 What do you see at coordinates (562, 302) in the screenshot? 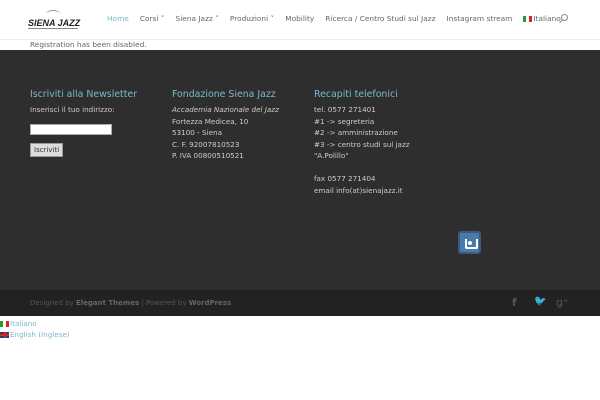
I see `google-plus-icon: g⁺` at bounding box center [562, 302].